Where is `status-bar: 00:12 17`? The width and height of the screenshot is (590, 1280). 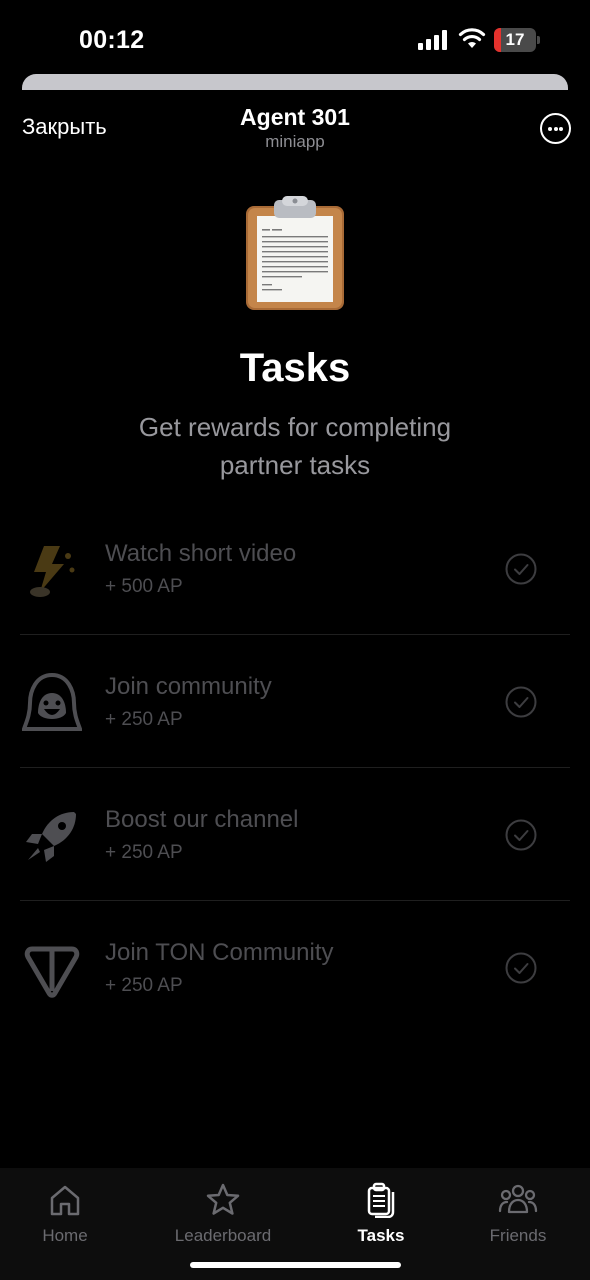 status-bar: 00:12 17 is located at coordinates (295, 37).